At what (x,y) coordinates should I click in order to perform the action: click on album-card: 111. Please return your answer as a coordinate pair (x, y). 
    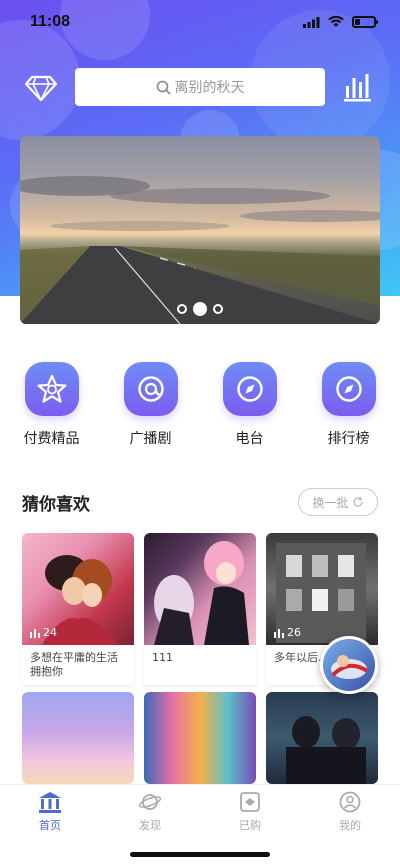
    Looking at the image, I should click on (200, 609).